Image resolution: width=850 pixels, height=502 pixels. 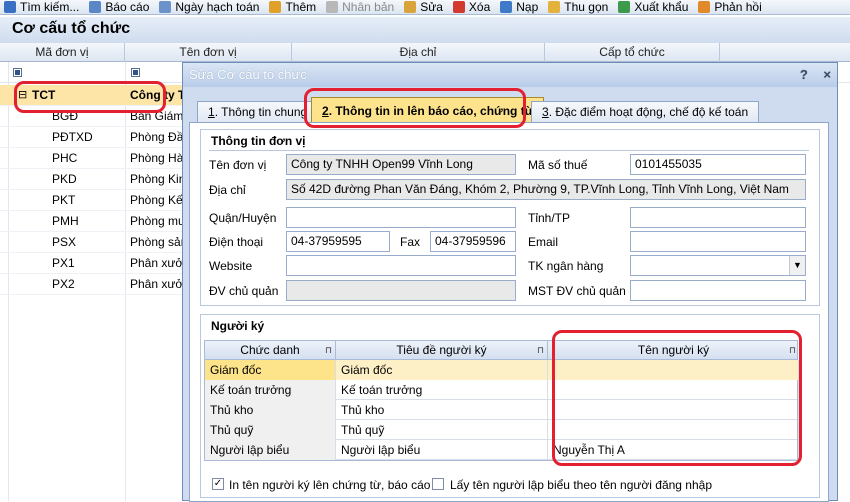 What do you see at coordinates (442, 450) in the screenshot?
I see `signer-title-cell: Người lập biểu` at bounding box center [442, 450].